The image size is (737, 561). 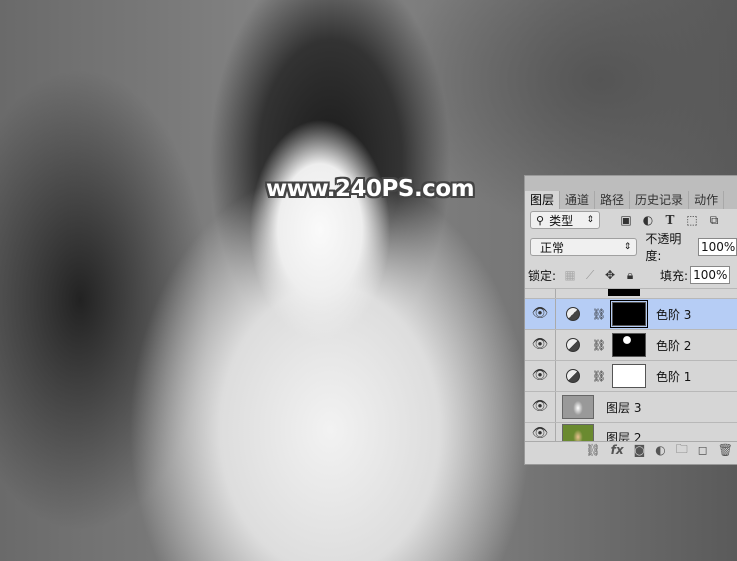 I want to click on folder-icon: 🗀︎, so click(x=682, y=450).